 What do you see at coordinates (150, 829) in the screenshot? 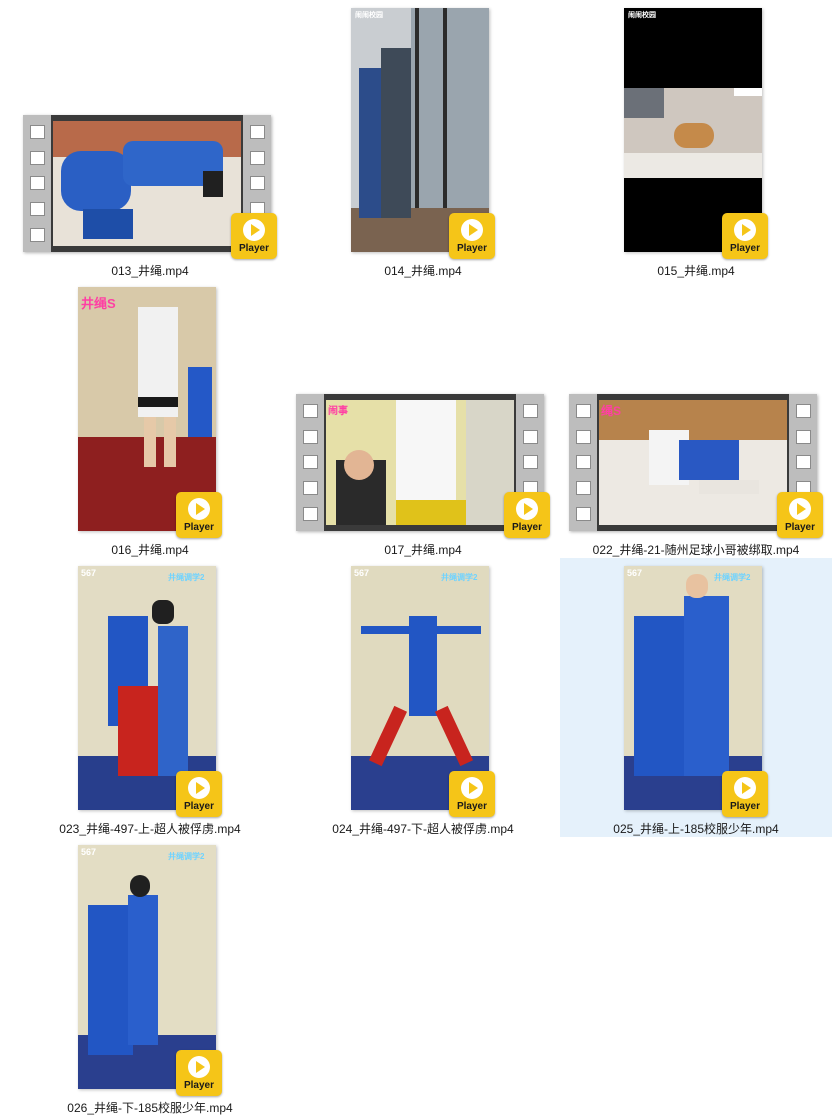
I see `file-name: 023_井绳-497-上-超人被俘虏.mp4` at bounding box center [150, 829].